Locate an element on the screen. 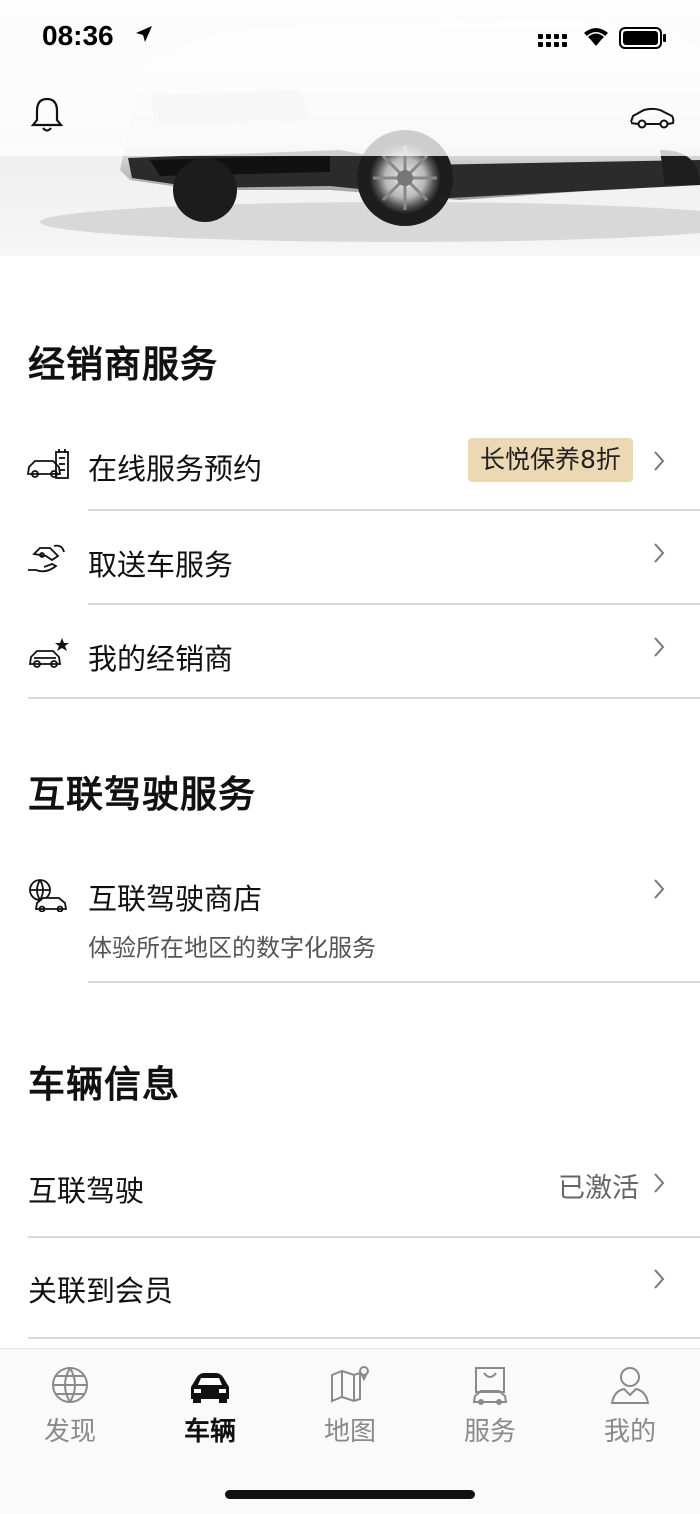 The height and width of the screenshot is (1514, 700). row-label: 我的经销商 is located at coordinates (161, 659).